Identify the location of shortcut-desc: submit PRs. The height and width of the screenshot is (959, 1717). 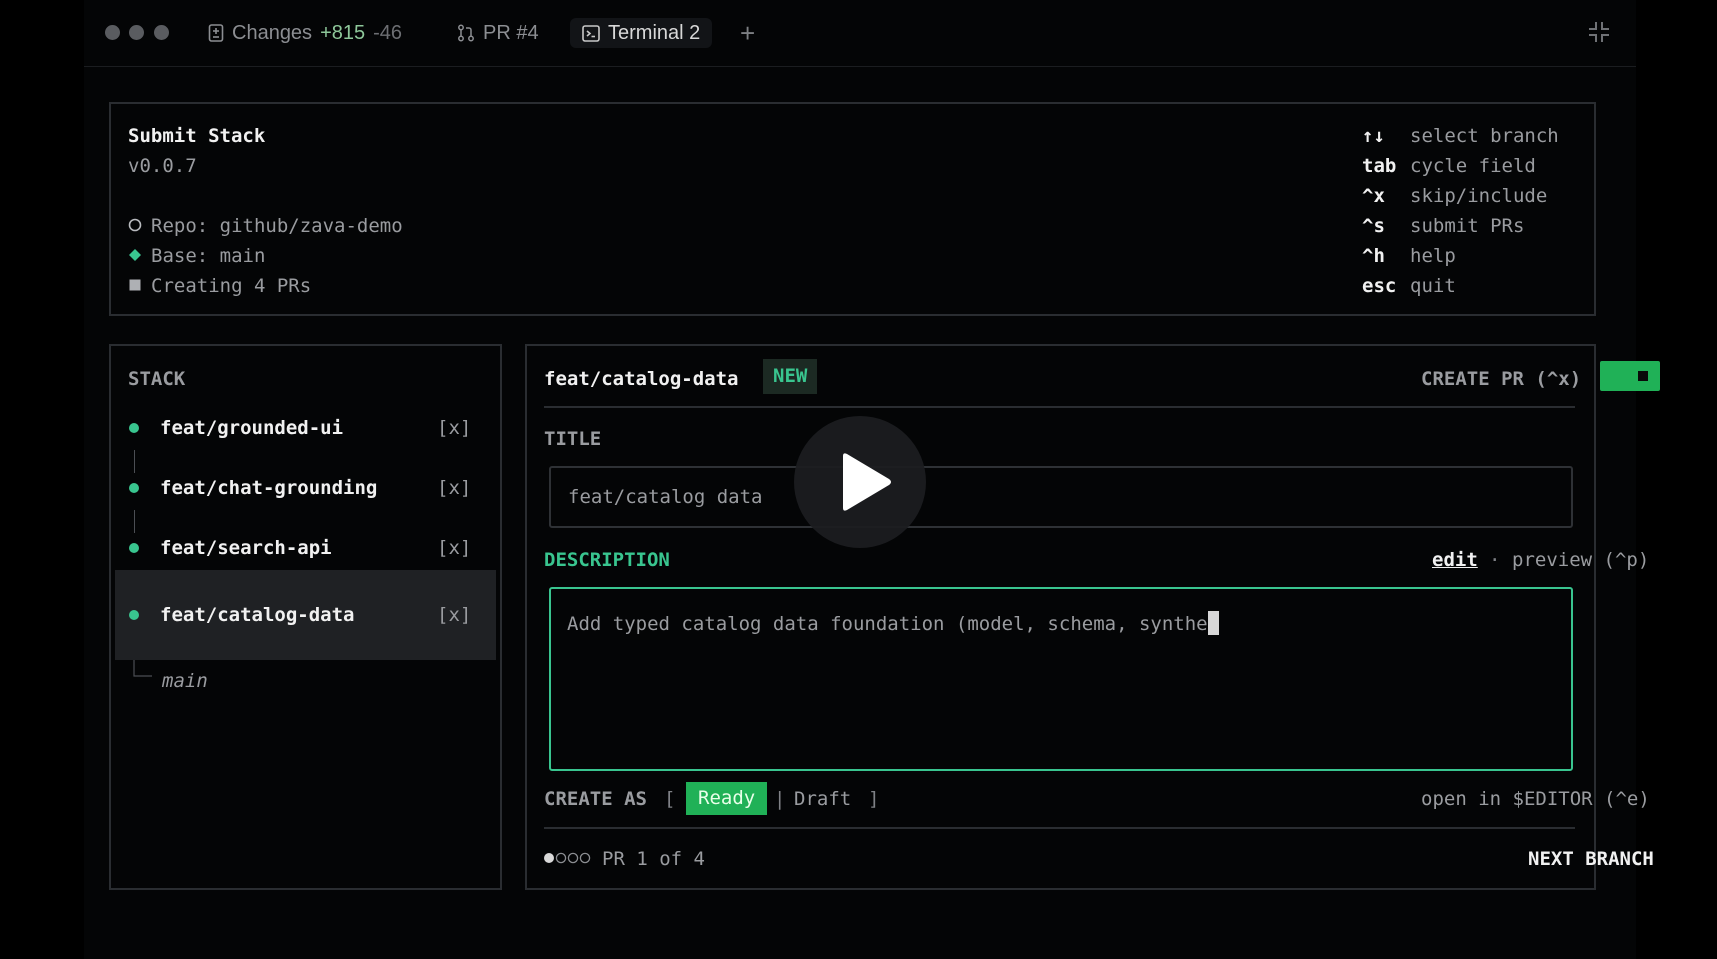
(1467, 226).